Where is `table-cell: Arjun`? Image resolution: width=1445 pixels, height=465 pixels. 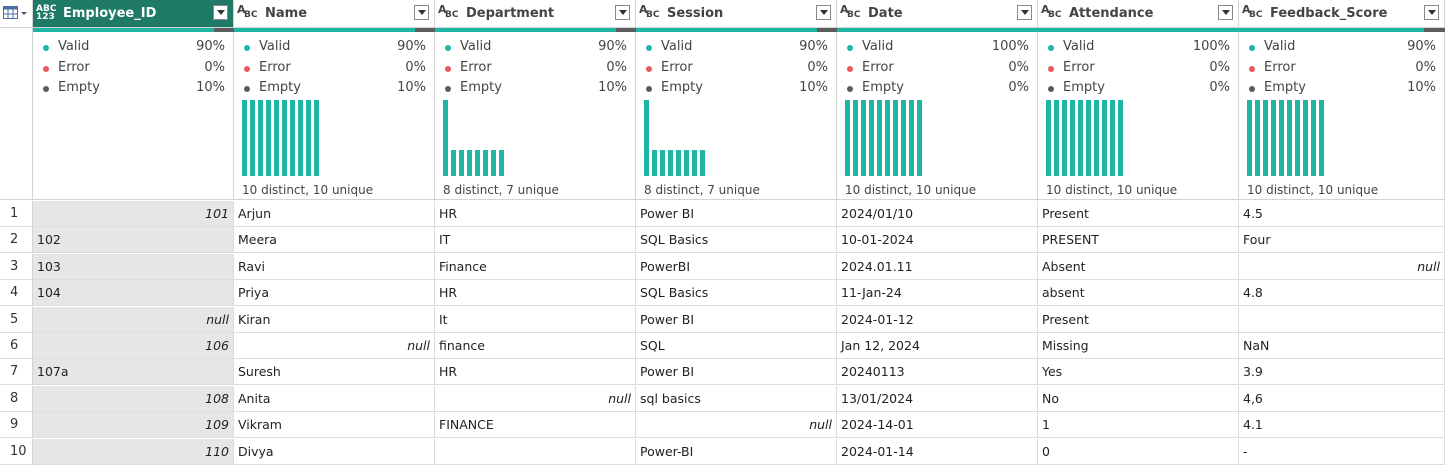 table-cell: Arjun is located at coordinates (334, 214).